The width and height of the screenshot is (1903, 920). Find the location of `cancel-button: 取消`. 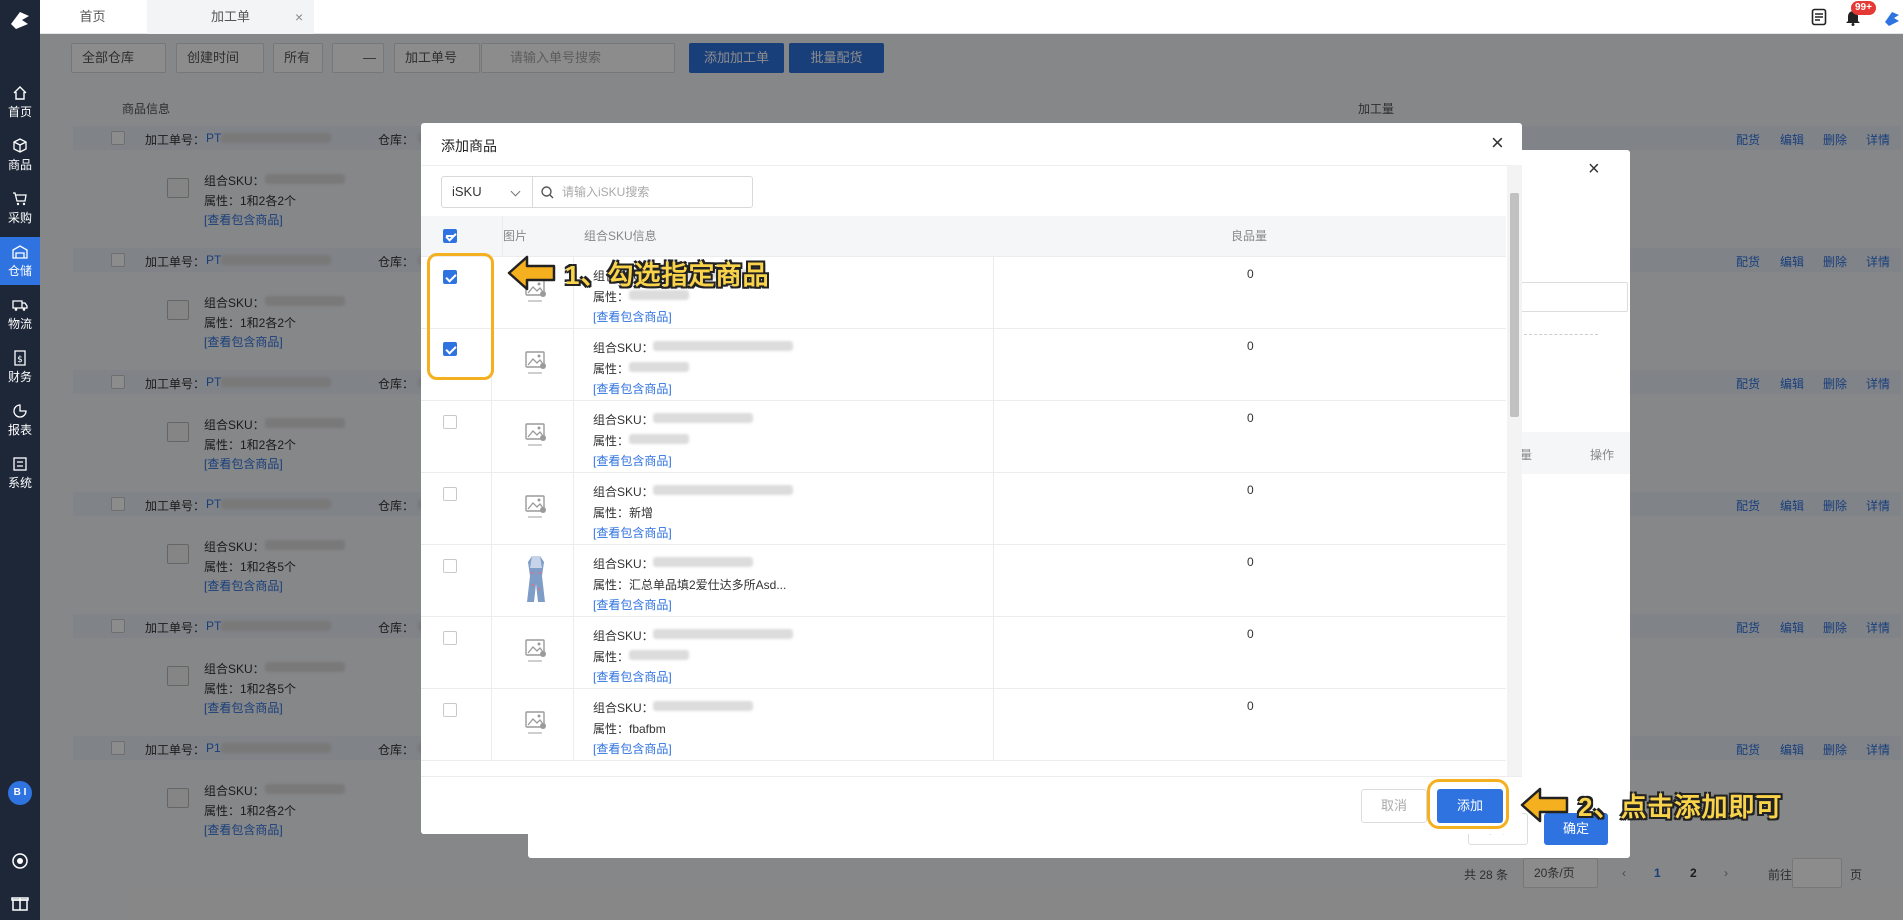

cancel-button: 取消 is located at coordinates (1394, 806).